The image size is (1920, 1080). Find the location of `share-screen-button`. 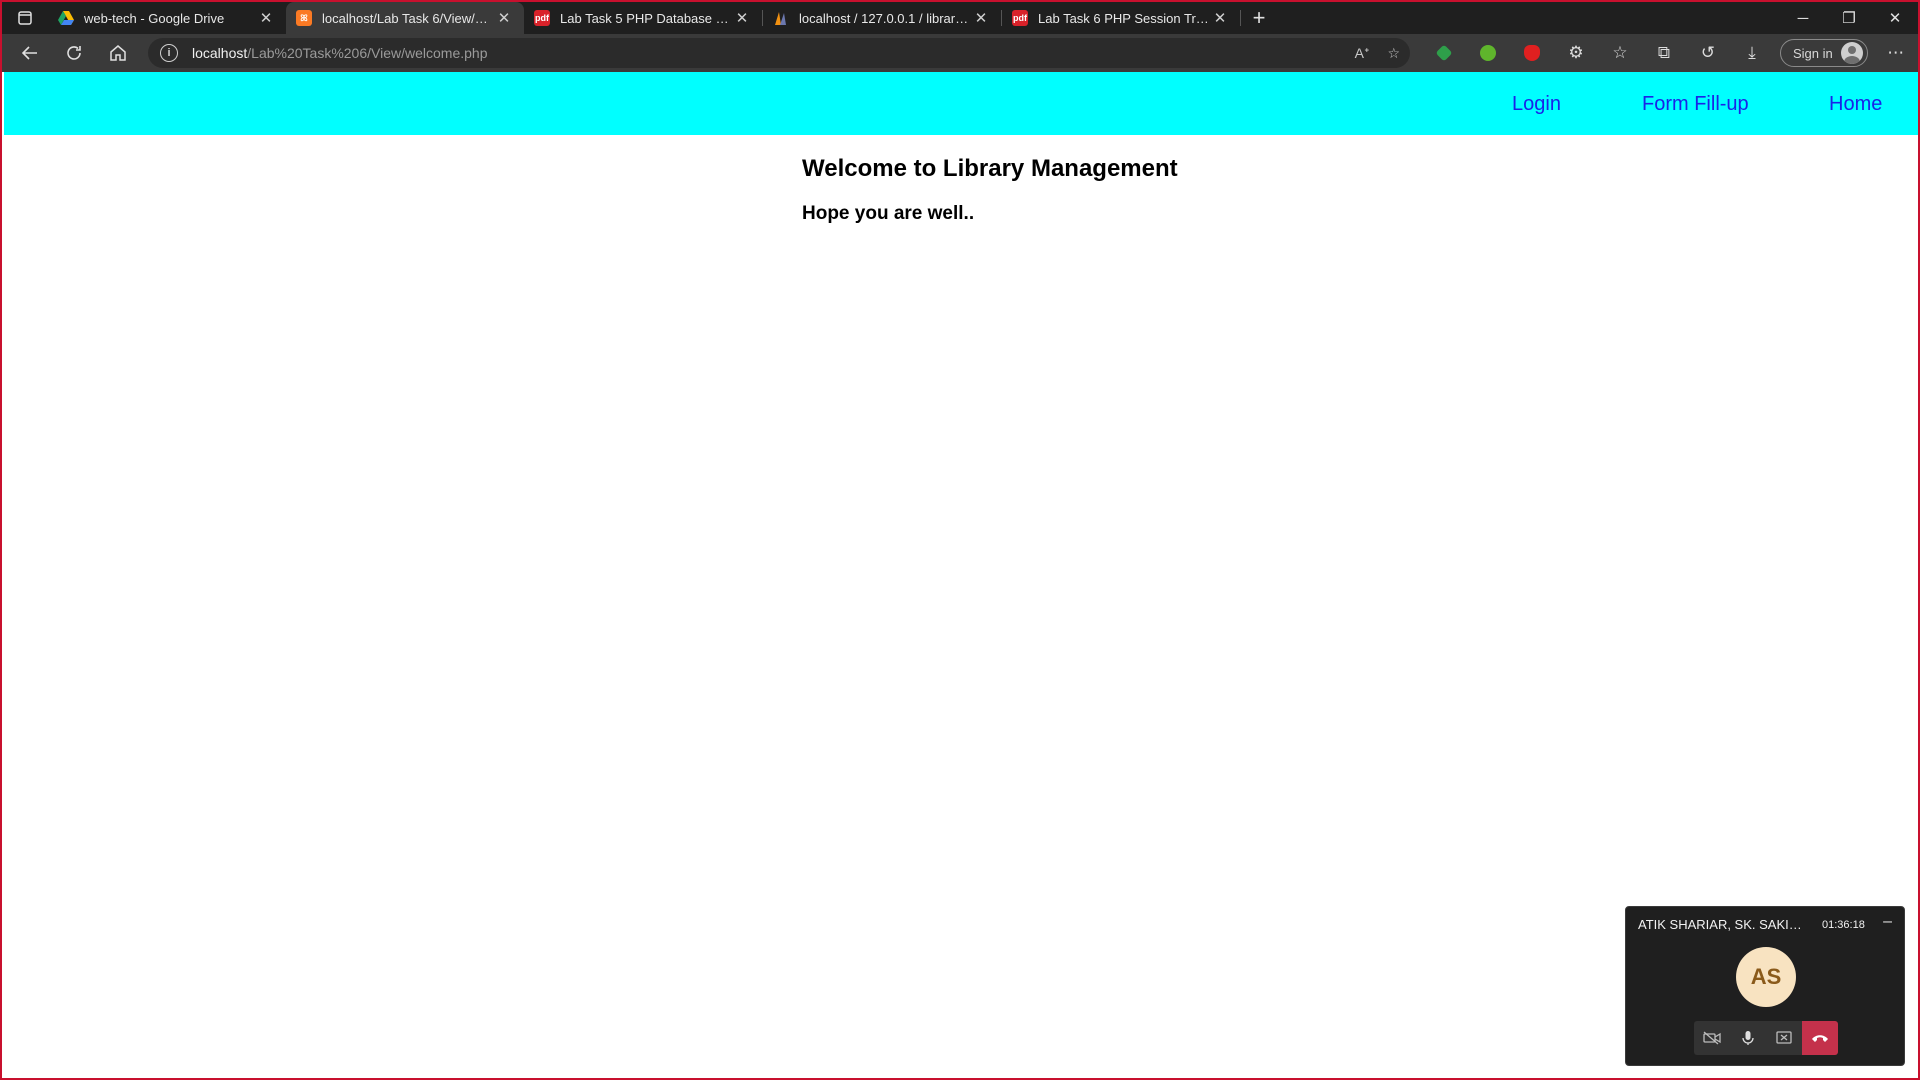

share-screen-button is located at coordinates (1784, 1038).